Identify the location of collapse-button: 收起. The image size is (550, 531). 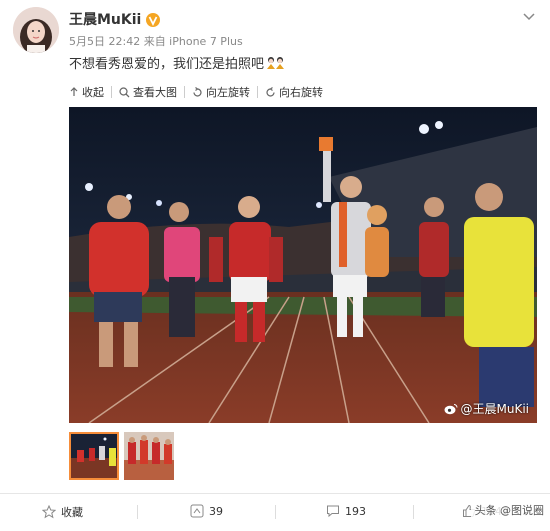
(86, 92).